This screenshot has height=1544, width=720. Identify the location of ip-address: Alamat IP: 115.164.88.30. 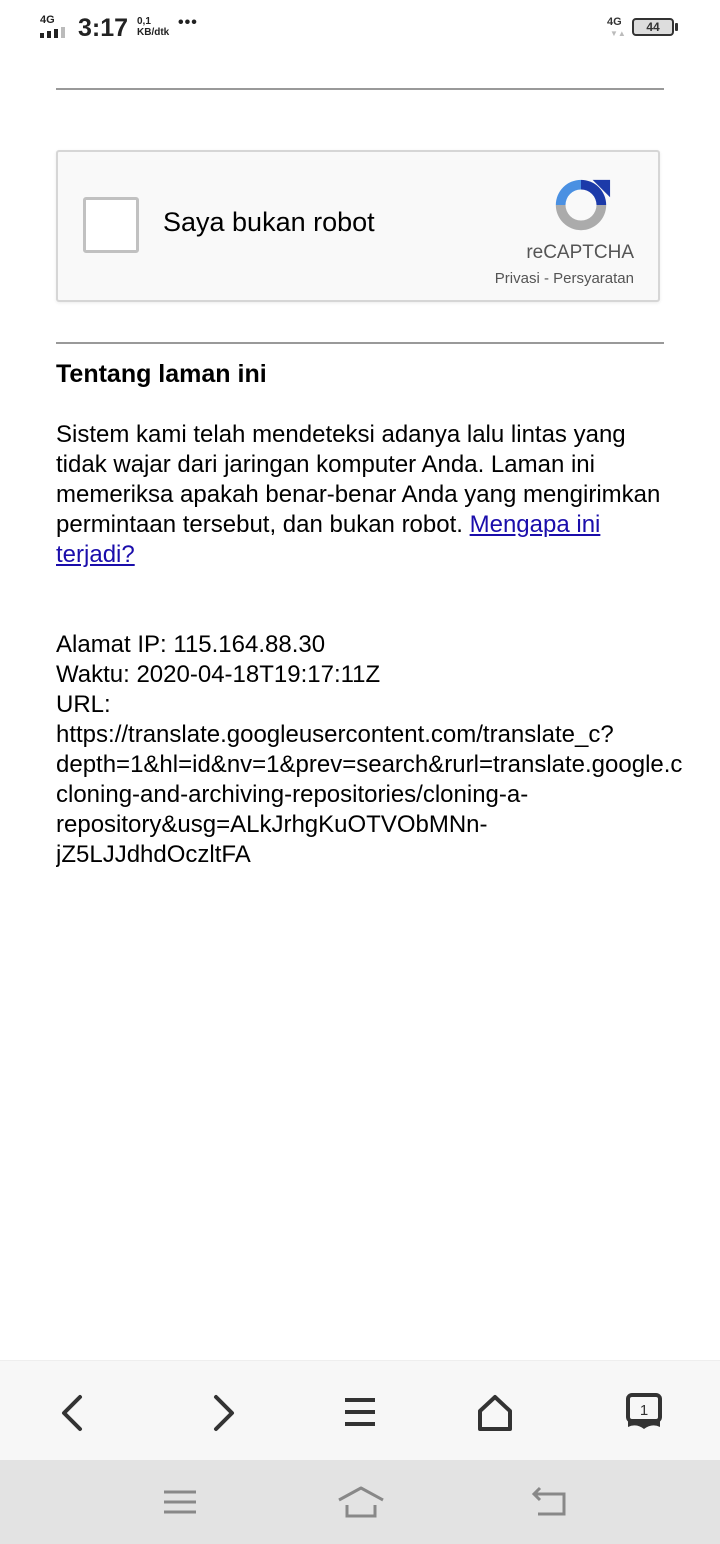
(191, 644).